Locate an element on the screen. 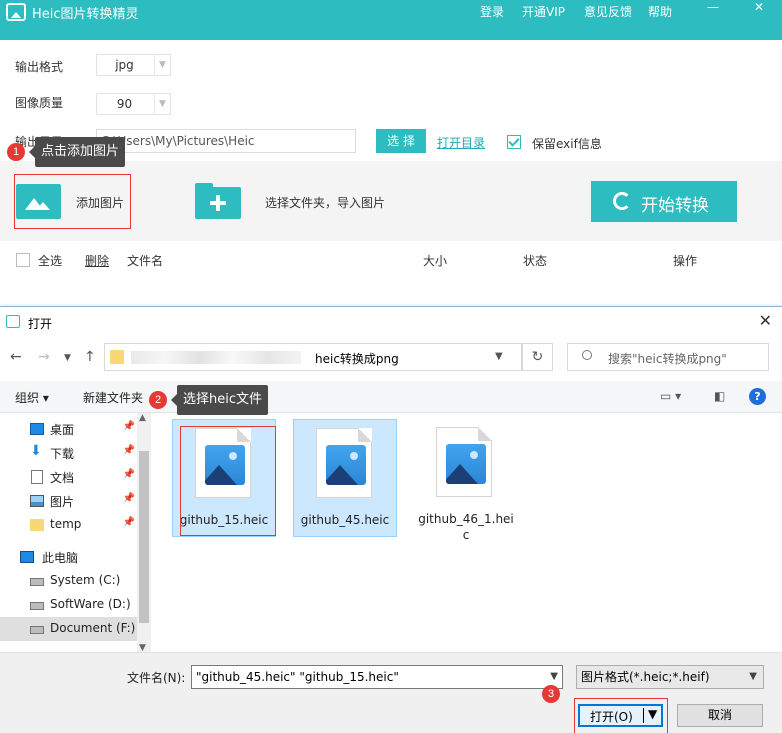  recent-chevron-icon: ▼ is located at coordinates (67, 358).